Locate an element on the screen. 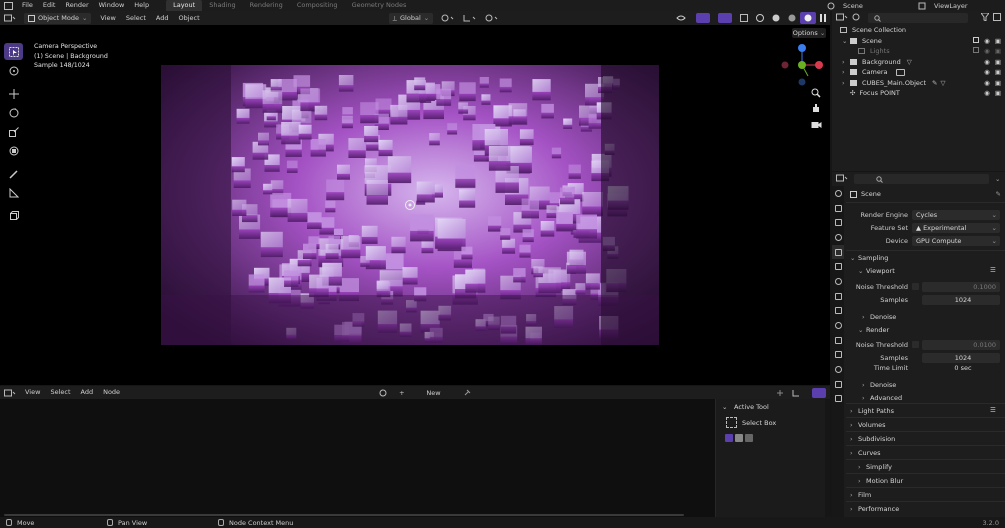  transform-tool is located at coordinates (13, 150).